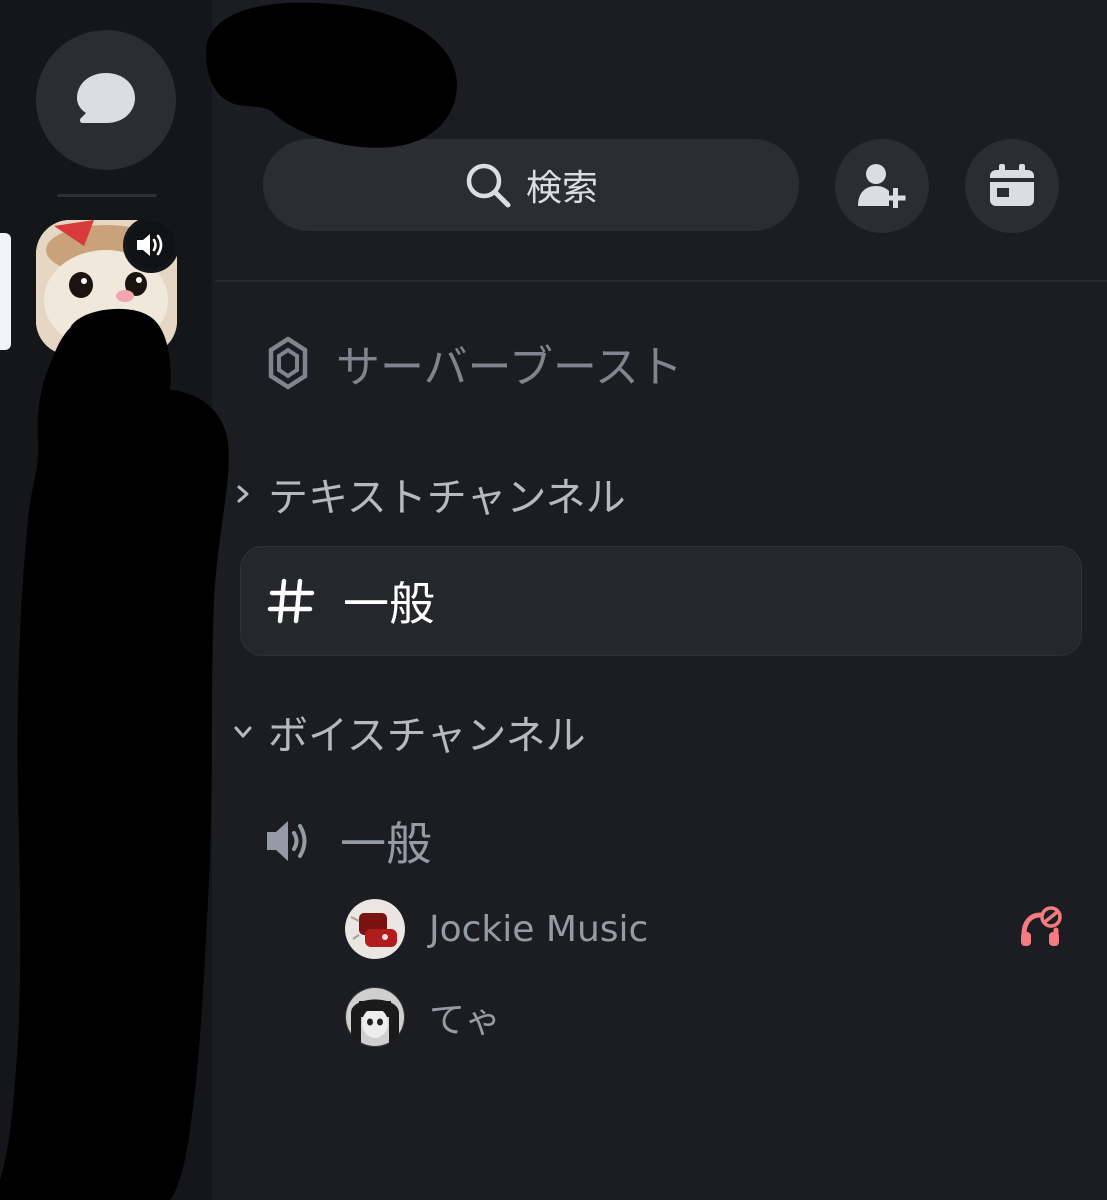 This screenshot has width=1107, height=1200. I want to click on chat-bubble-icon, so click(106, 98).